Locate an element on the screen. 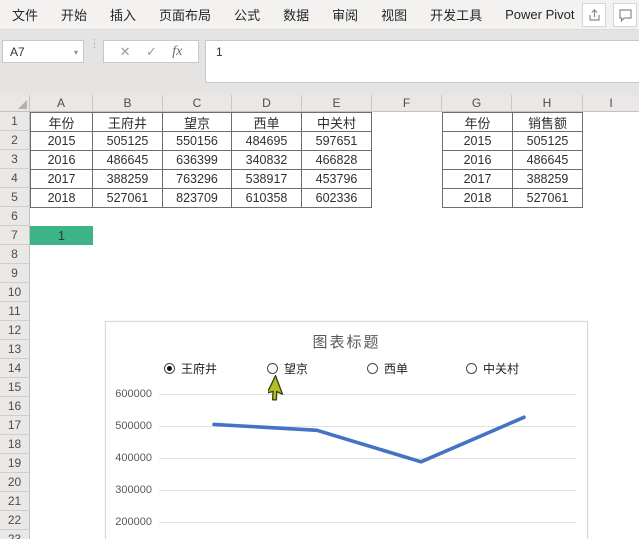  comment-icon is located at coordinates (625, 15).